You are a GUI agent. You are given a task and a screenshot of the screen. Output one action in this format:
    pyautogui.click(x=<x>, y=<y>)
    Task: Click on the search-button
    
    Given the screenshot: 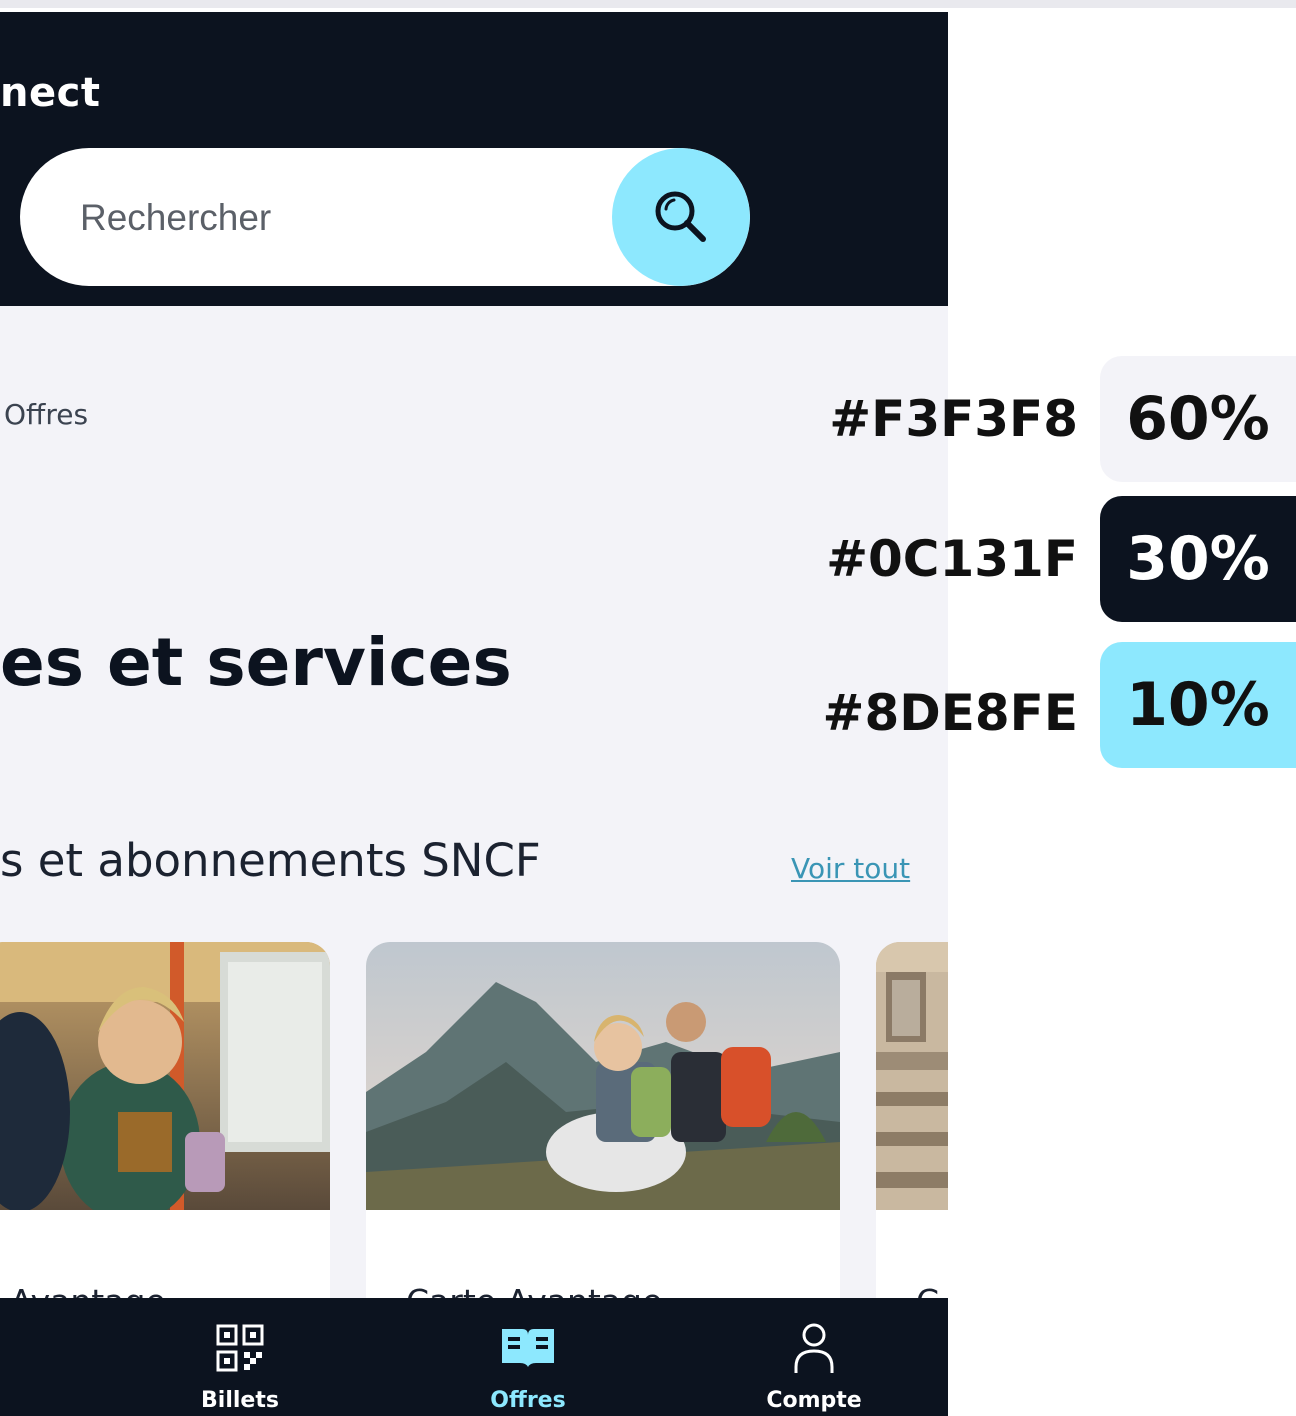 What is the action you would take?
    pyautogui.click(x=681, y=217)
    